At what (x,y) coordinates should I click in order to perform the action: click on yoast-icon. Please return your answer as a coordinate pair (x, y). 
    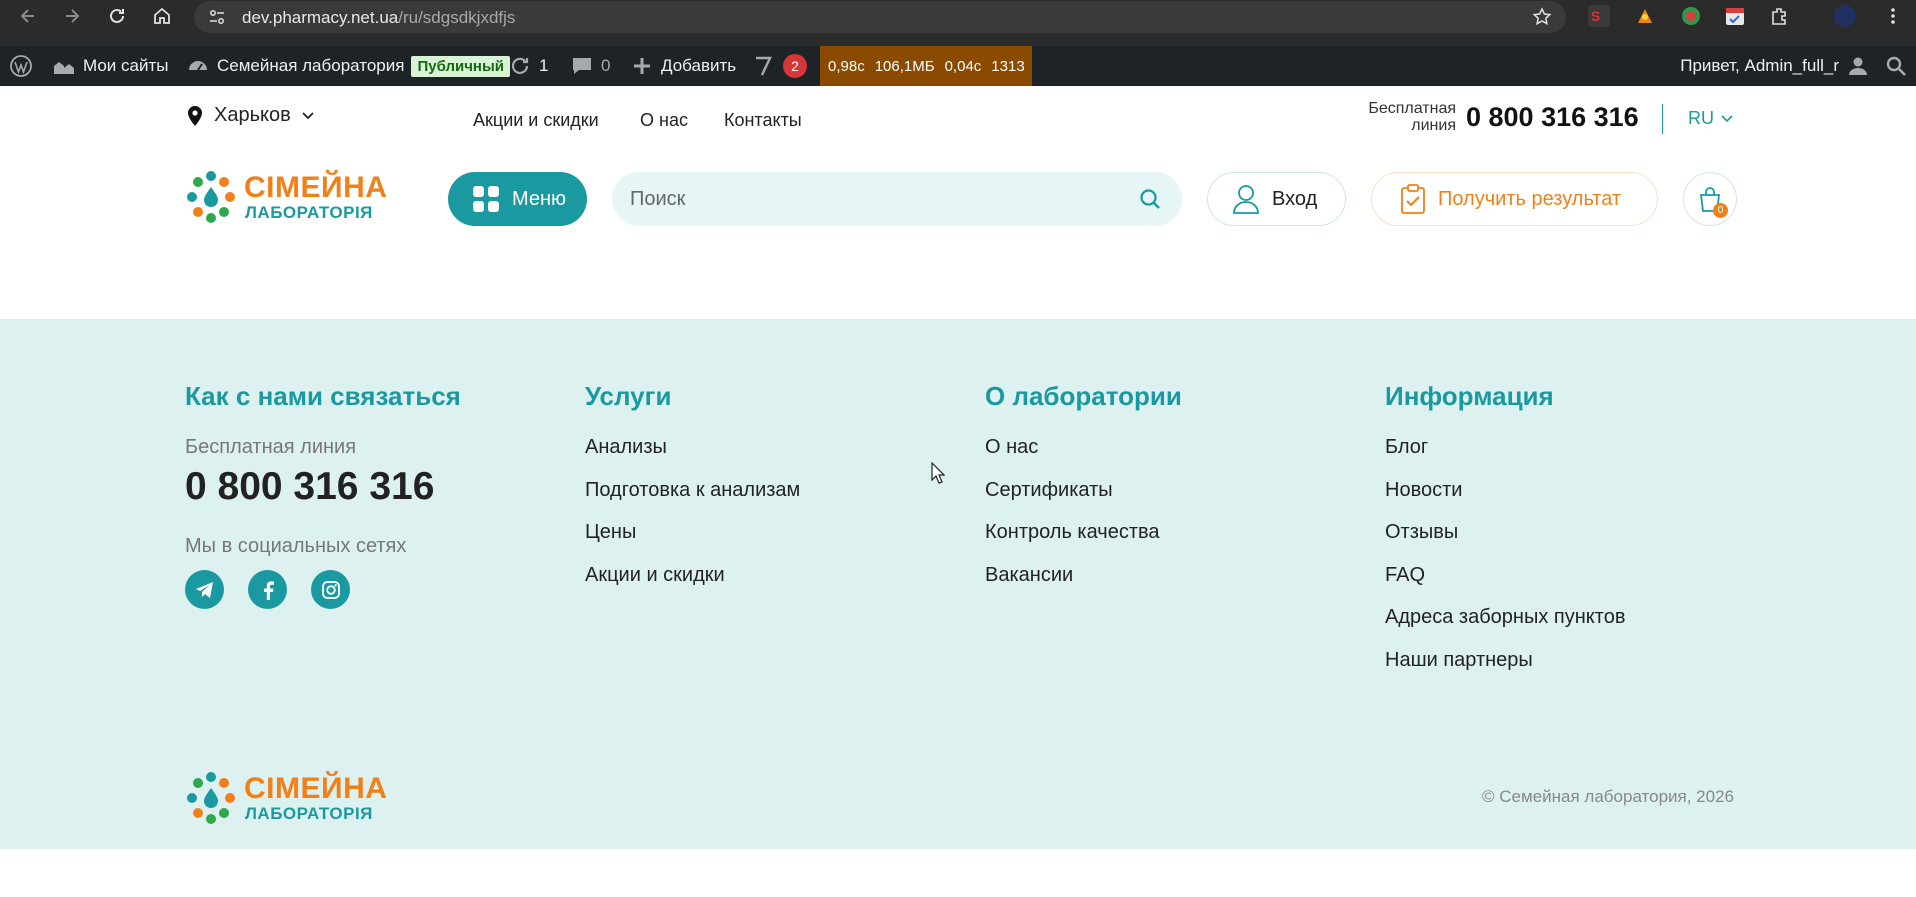
    Looking at the image, I should click on (764, 66).